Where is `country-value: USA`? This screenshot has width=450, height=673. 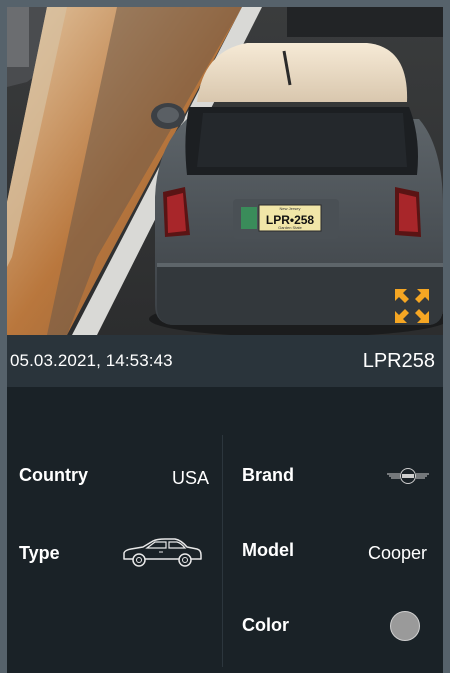 country-value: USA is located at coordinates (190, 478).